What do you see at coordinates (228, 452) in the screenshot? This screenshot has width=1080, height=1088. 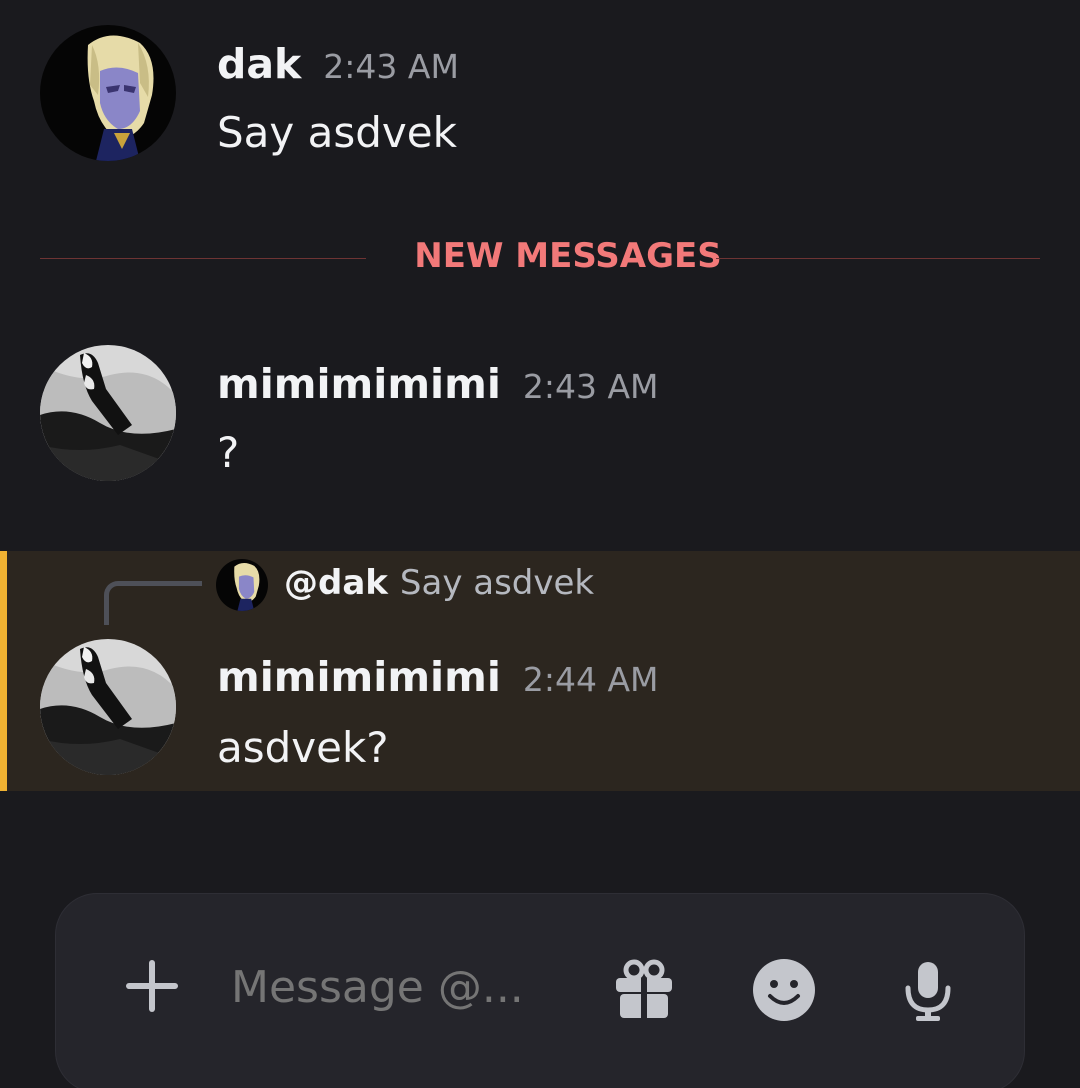 I see `message-text: ?` at bounding box center [228, 452].